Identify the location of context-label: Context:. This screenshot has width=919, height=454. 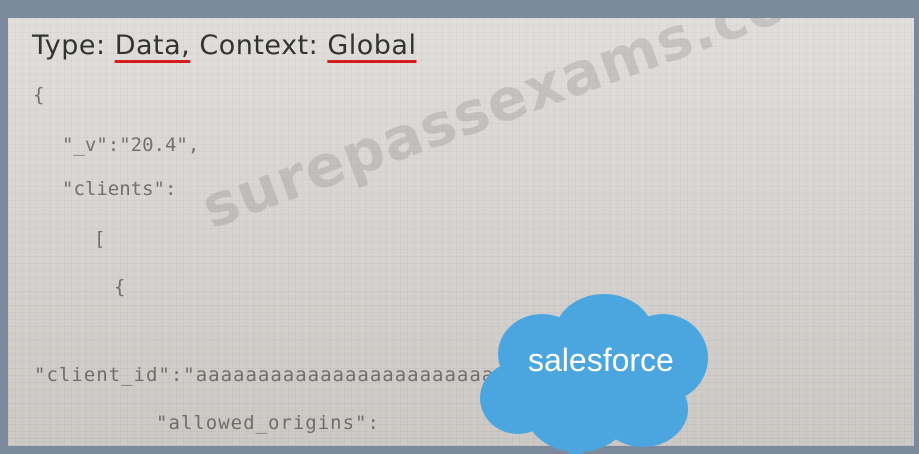
(263, 45).